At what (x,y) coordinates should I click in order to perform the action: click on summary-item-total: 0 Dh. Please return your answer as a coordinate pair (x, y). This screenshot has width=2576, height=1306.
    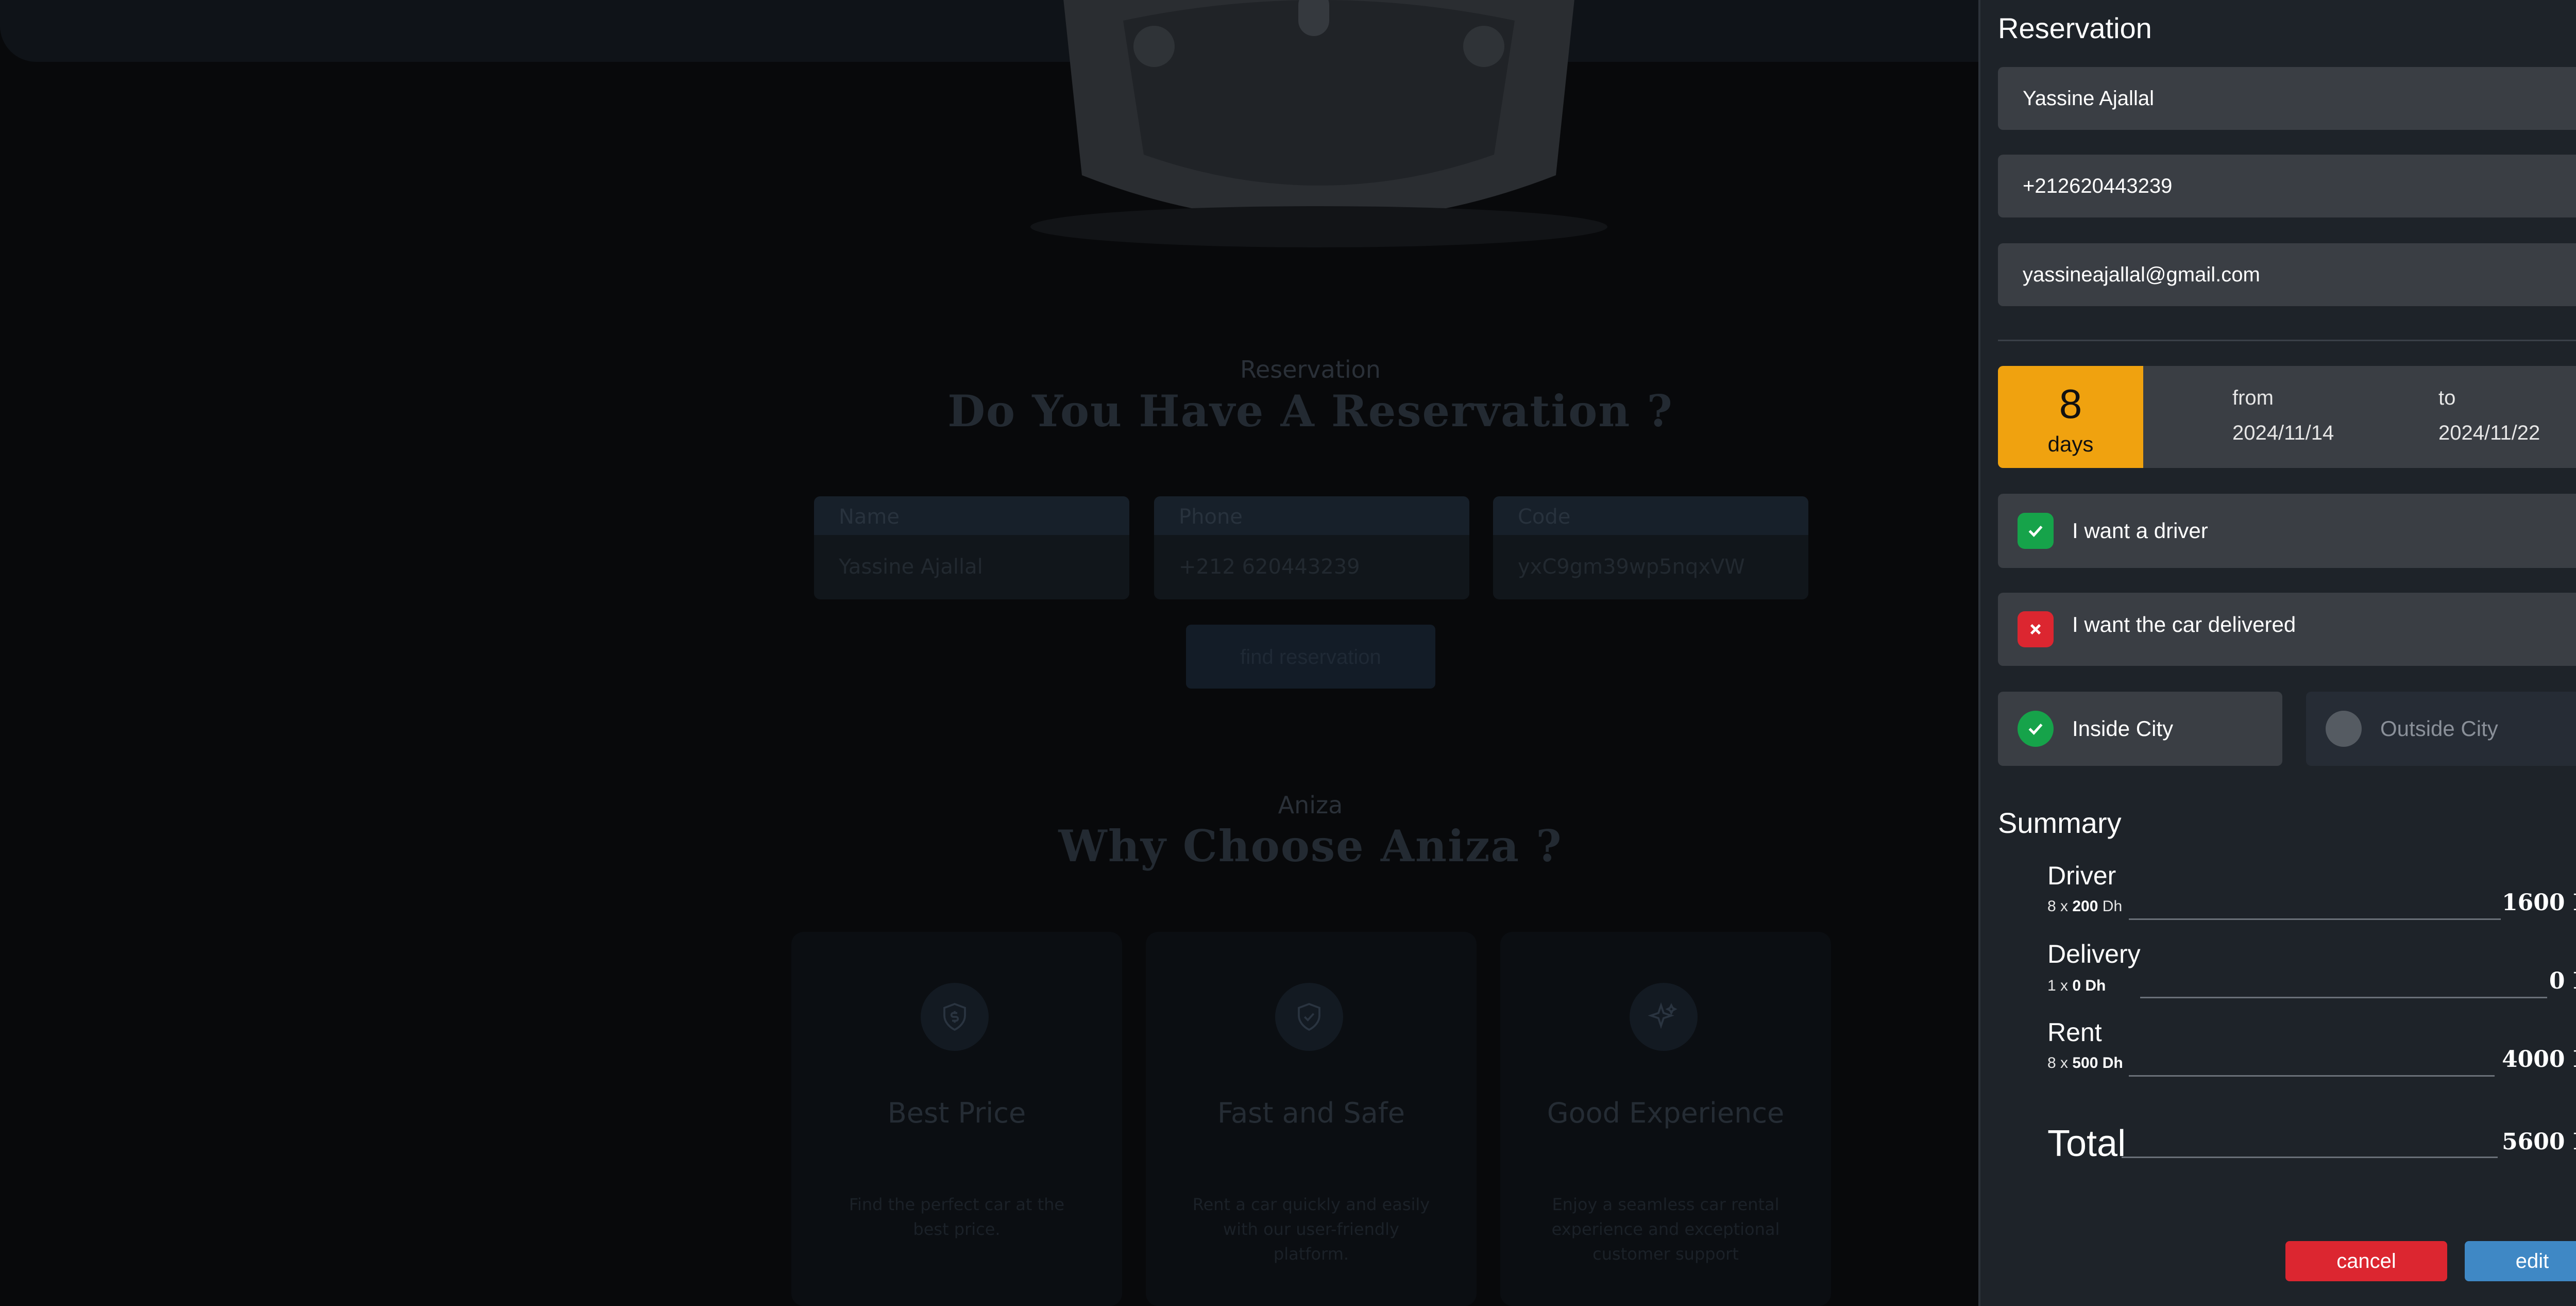
    Looking at the image, I should click on (2562, 981).